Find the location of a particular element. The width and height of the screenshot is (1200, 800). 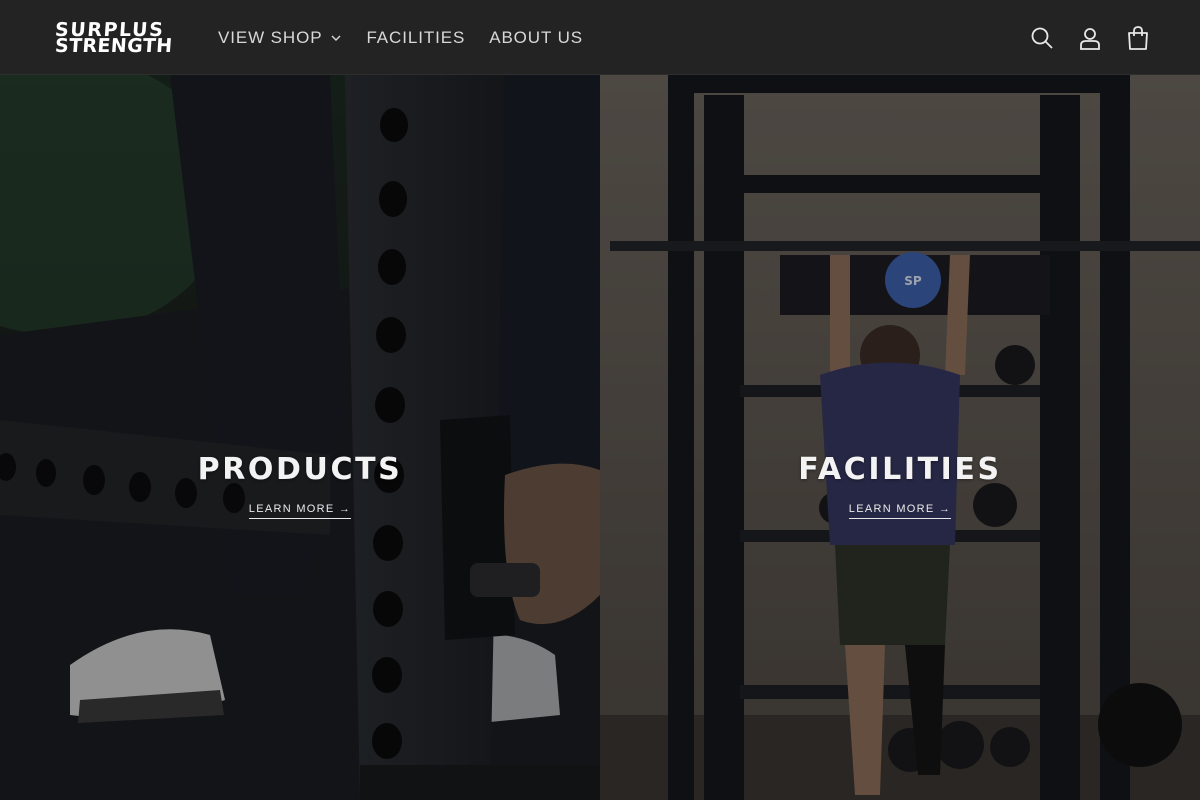

cart-icon is located at coordinates (1138, 37).